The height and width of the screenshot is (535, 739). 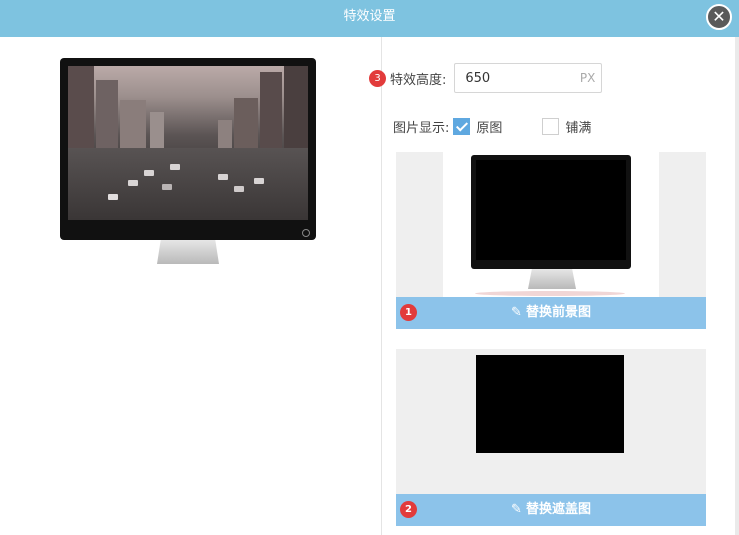 What do you see at coordinates (550, 404) in the screenshot?
I see `mask-thumbnail` at bounding box center [550, 404].